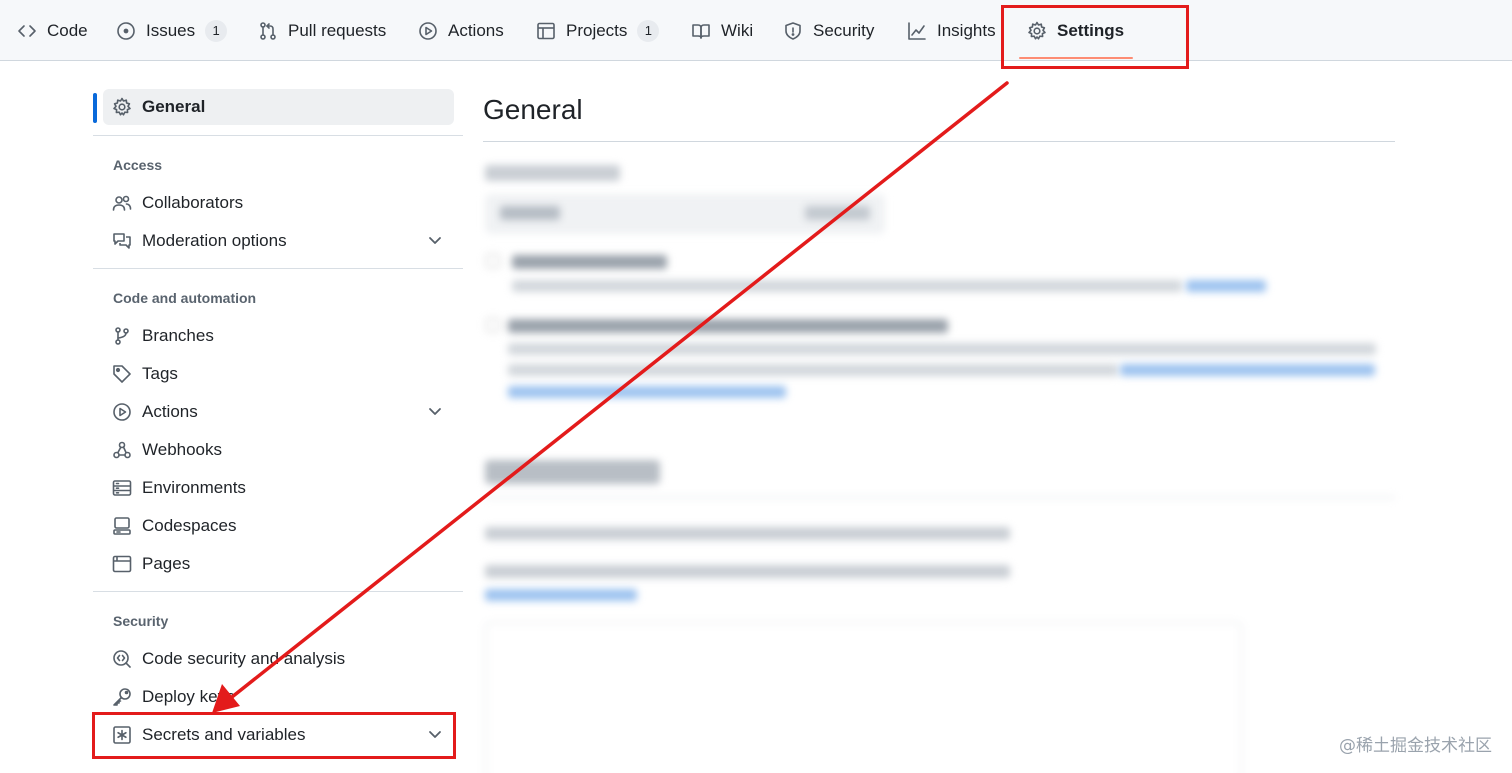 This screenshot has width=1512, height=773. Describe the element at coordinates (122, 203) in the screenshot. I see `people-icon` at that location.